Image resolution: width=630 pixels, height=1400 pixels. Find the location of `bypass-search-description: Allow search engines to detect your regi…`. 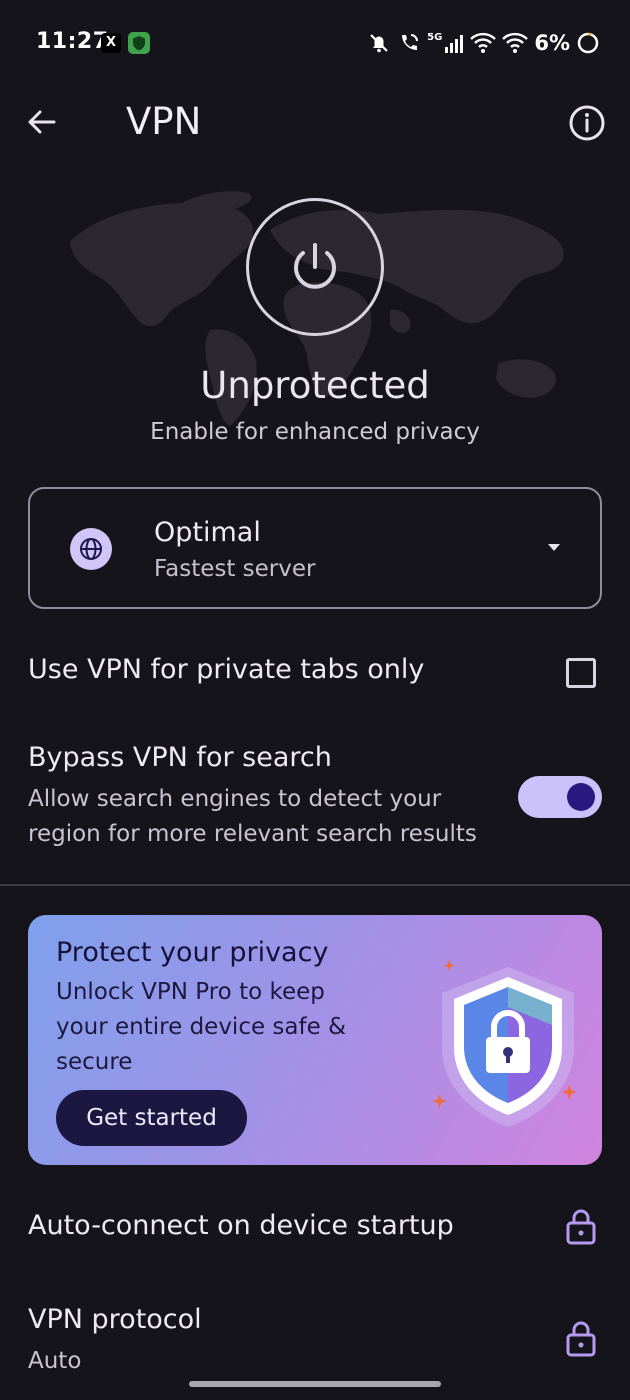

bypass-search-description: Allow search engines to detect your regi… is located at coordinates (252, 816).